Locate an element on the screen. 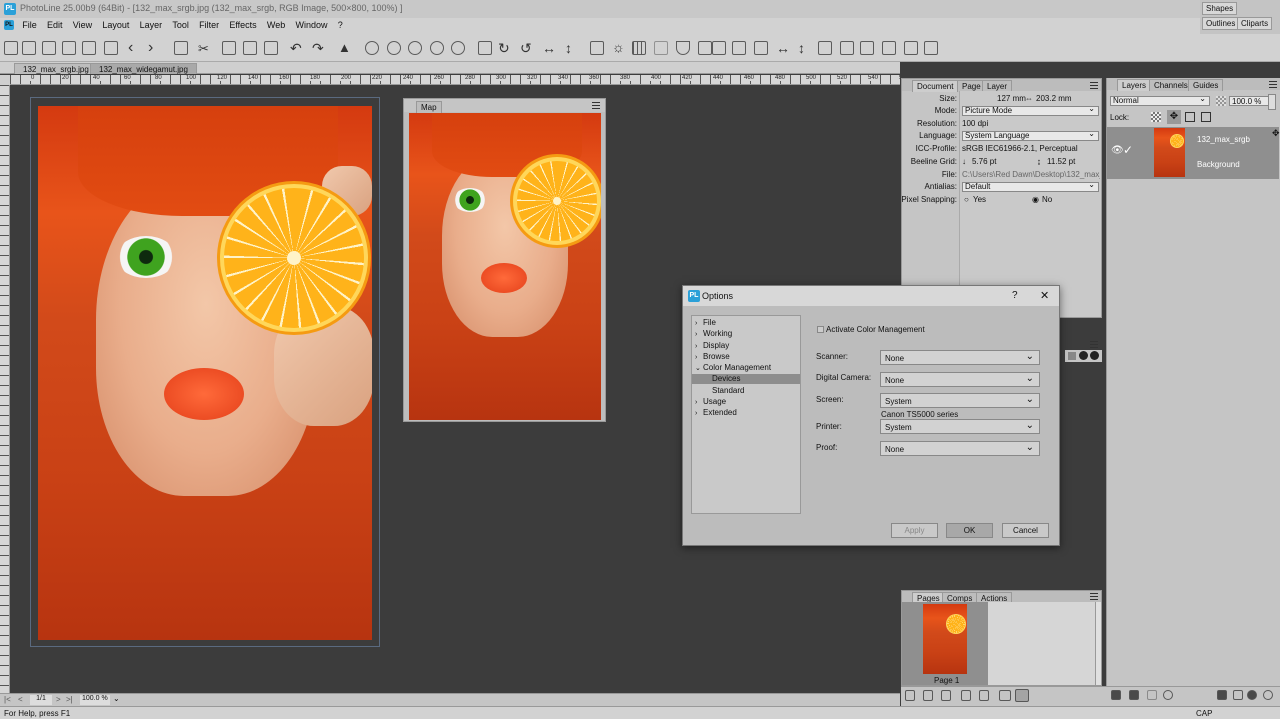 This screenshot has width=1280, height=719. page-field: 1/1 is located at coordinates (41, 700).